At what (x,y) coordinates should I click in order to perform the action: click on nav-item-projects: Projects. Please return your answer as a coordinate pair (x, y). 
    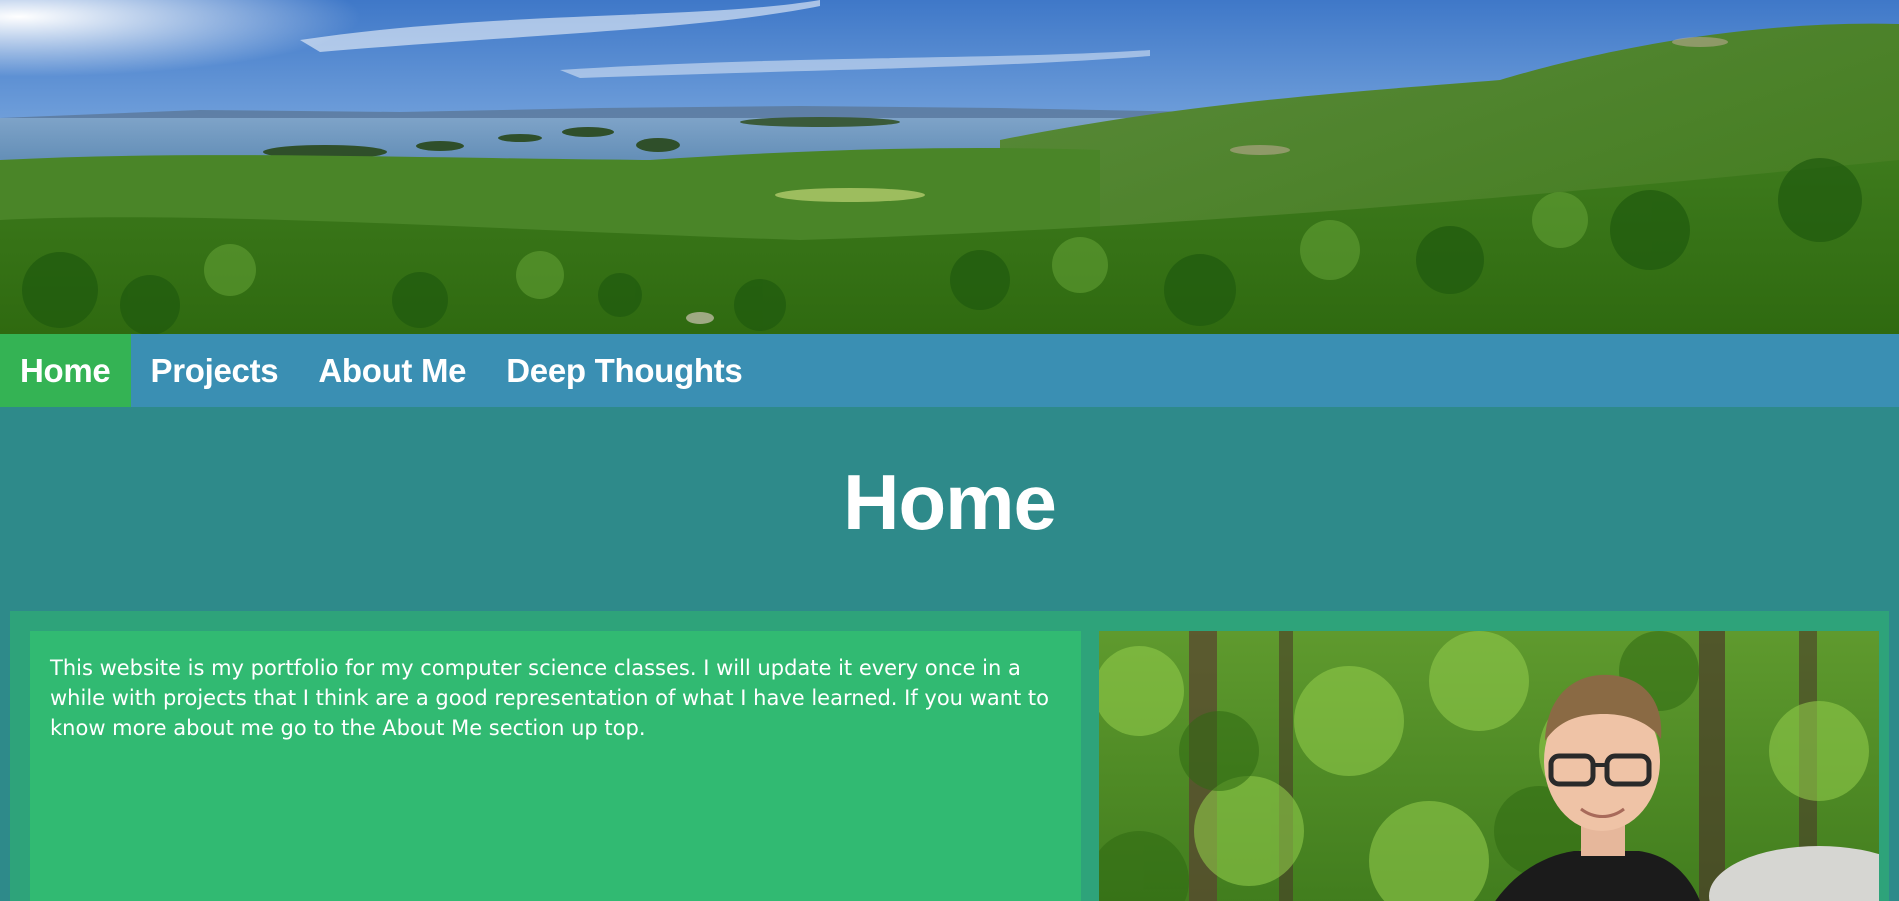
    Looking at the image, I should click on (215, 370).